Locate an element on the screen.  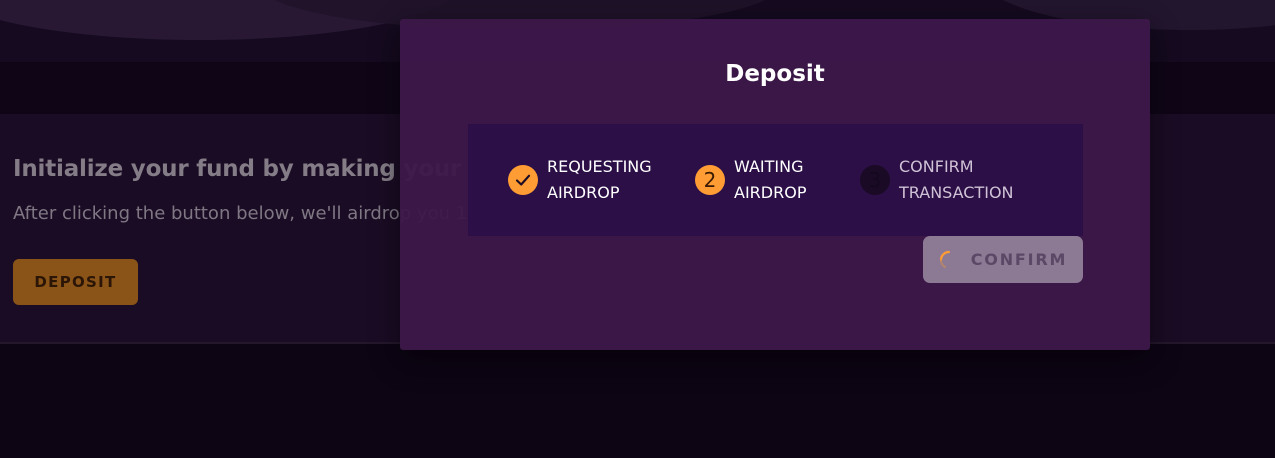
step-label: REQUESTING AIRDROP is located at coordinates (599, 180).